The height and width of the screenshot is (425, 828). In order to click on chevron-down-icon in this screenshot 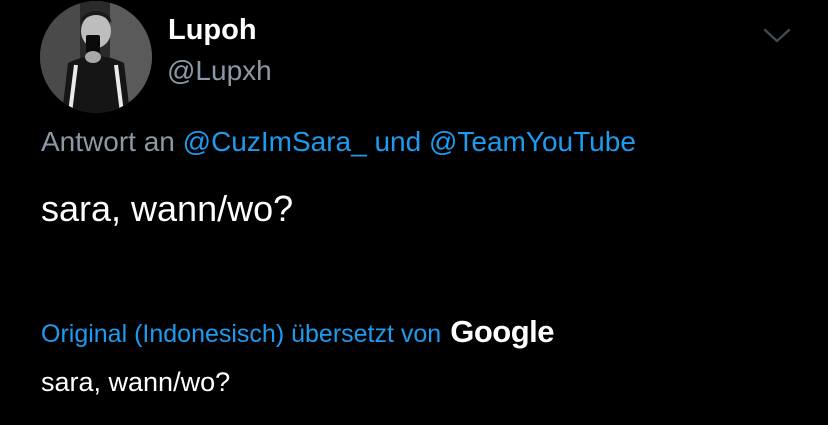, I will do `click(777, 35)`.